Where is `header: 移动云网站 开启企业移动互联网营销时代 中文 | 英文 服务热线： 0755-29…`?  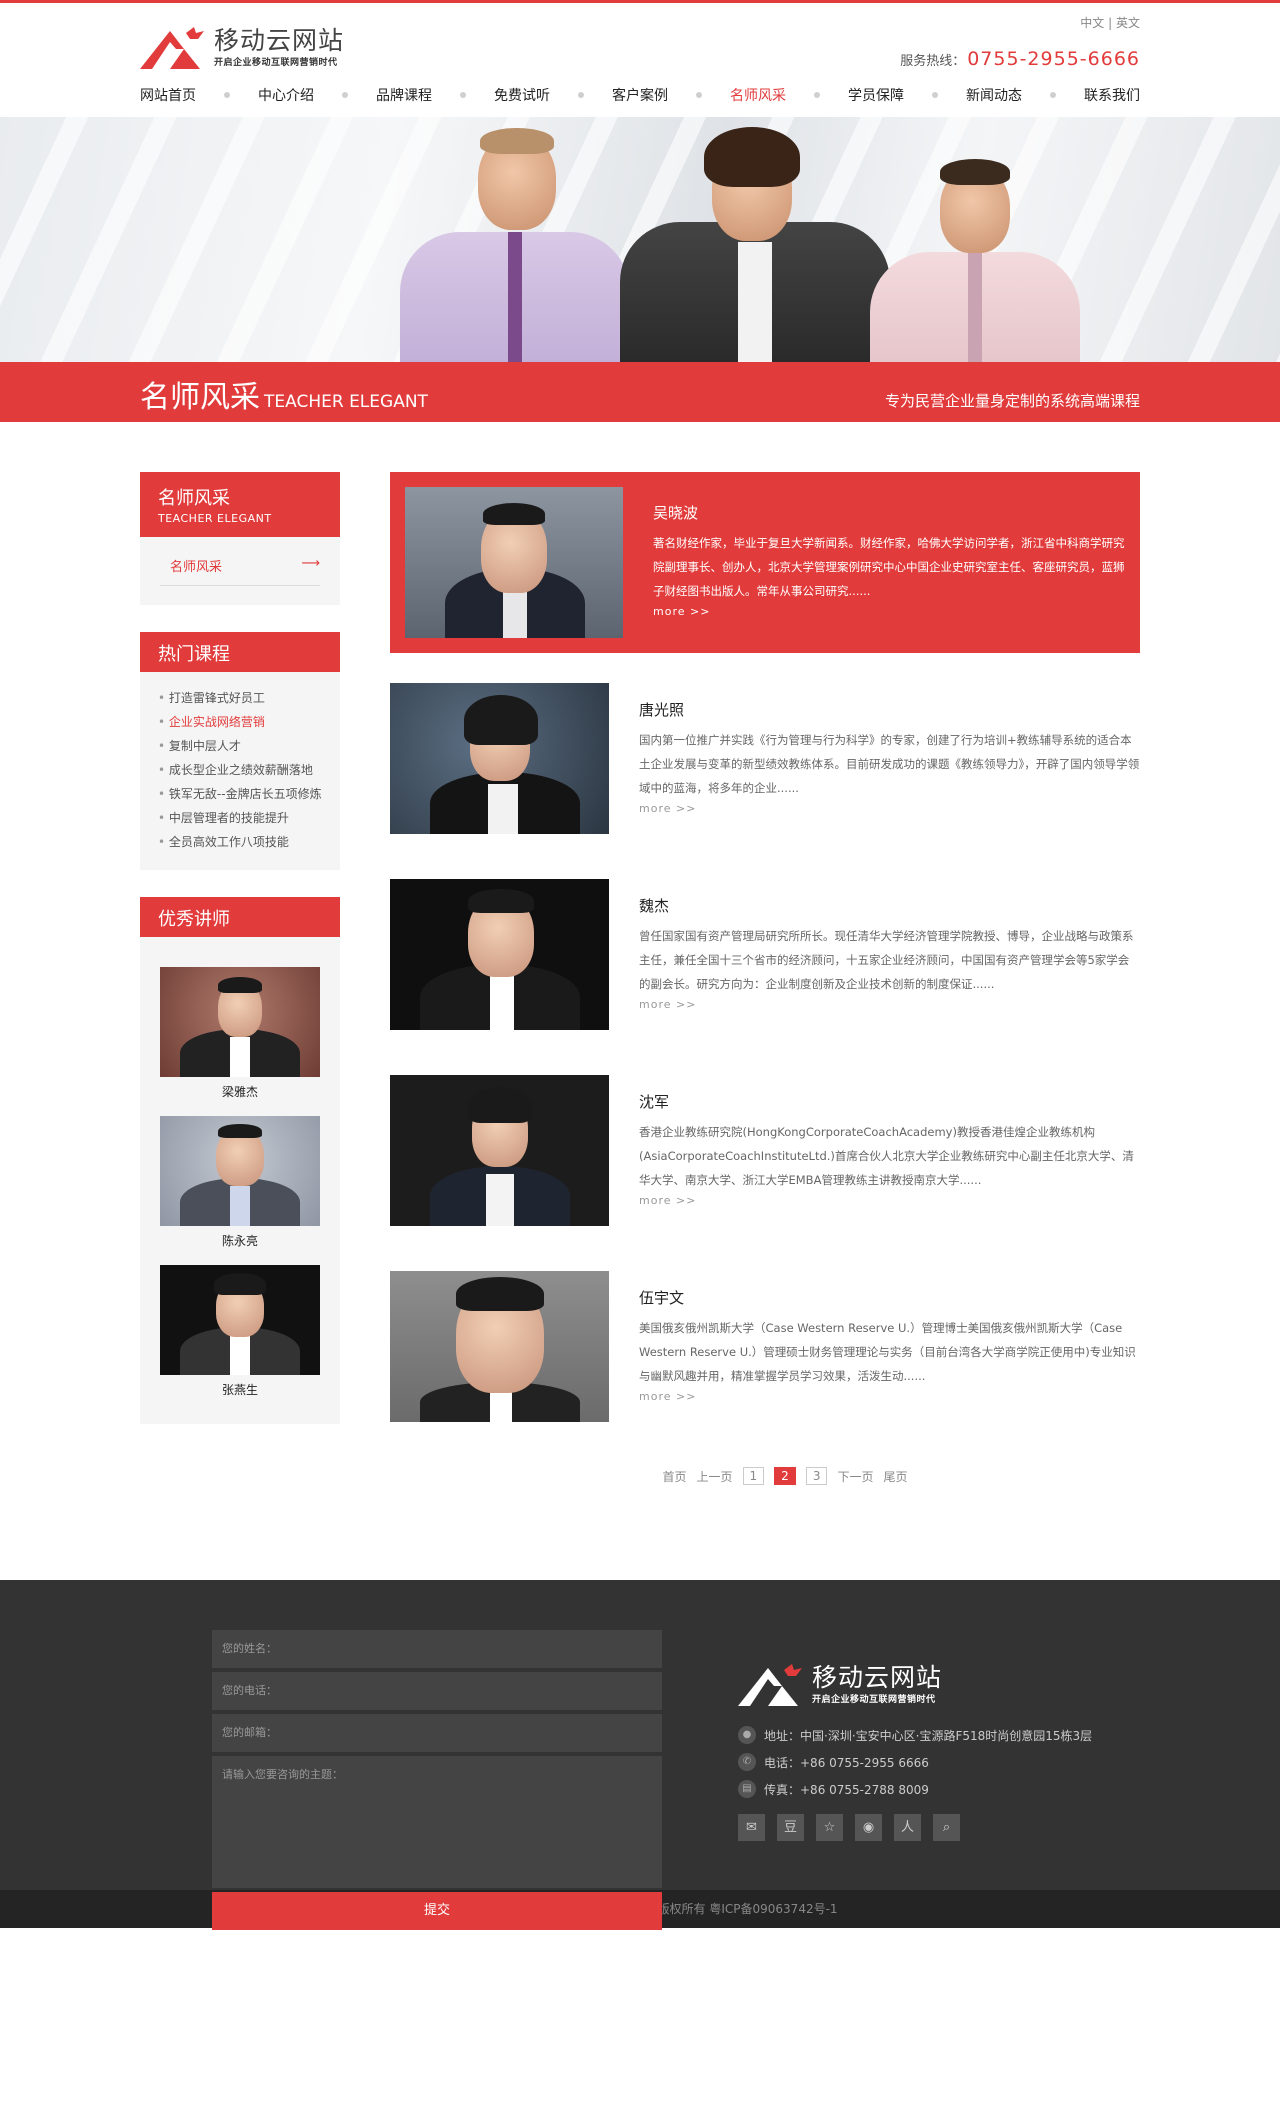
header: 移动云网站 开启企业移动互联网营销时代 中文 | 英文 服务热线： 0755-29… is located at coordinates (640, 60).